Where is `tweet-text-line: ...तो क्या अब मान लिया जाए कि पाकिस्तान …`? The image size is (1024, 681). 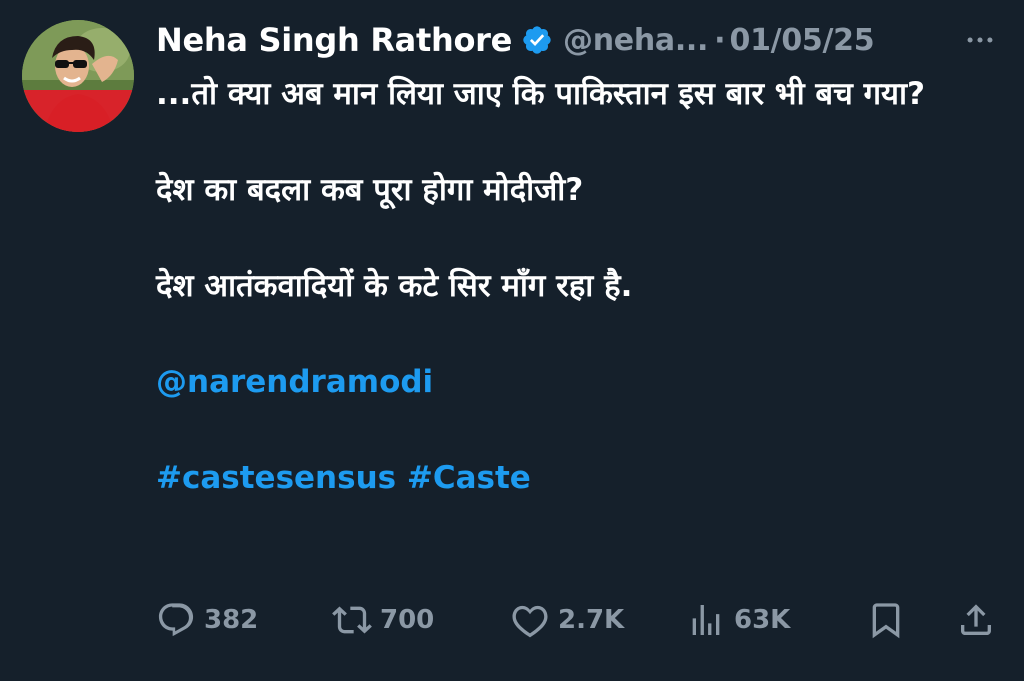 tweet-text-line: ...तो क्या अब मान लिया जाए कि पाकिस्तान … is located at coordinates (541, 94).